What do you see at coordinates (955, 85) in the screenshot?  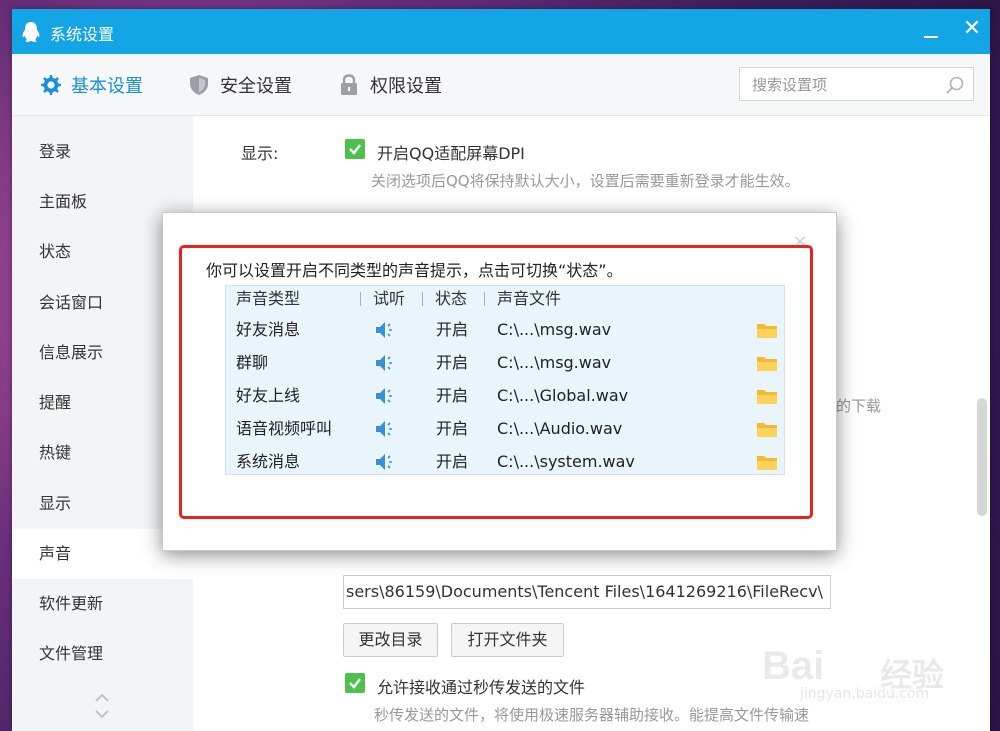 I see `search-icon` at bounding box center [955, 85].